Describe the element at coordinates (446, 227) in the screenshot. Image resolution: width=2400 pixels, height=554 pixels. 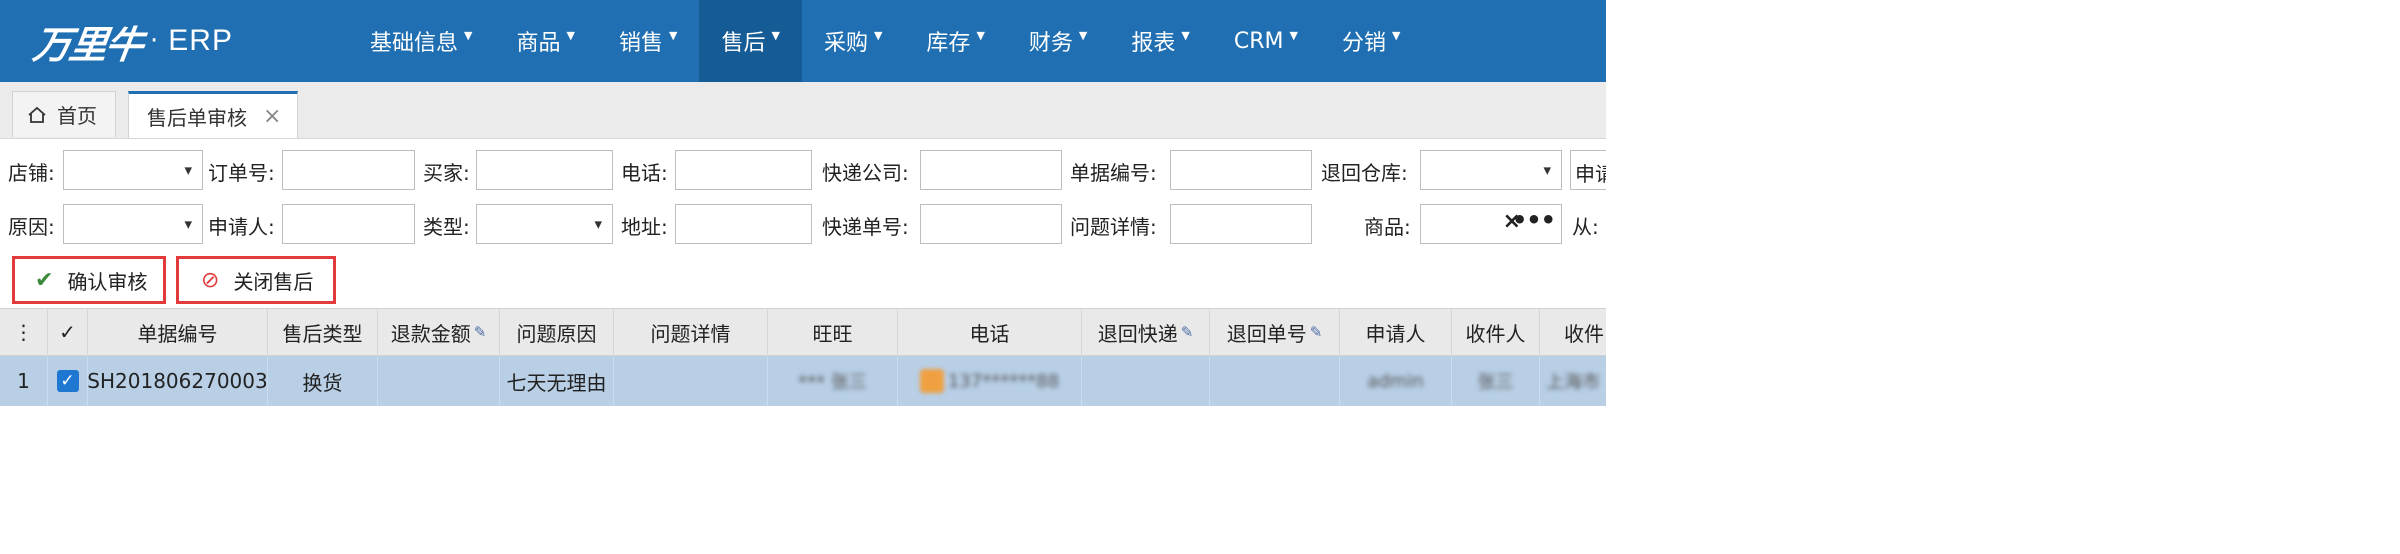
I see `label-type: 类型:` at that location.